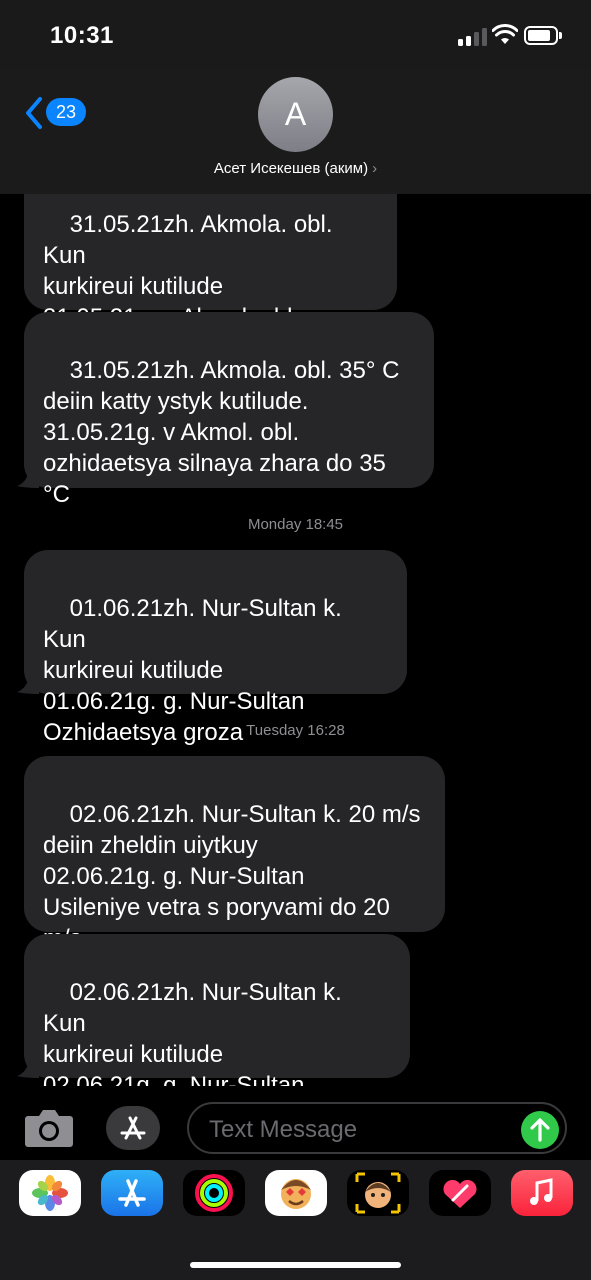 The image size is (591, 1280). I want to click on timestamp: Tuesday 16:28, so click(295, 730).